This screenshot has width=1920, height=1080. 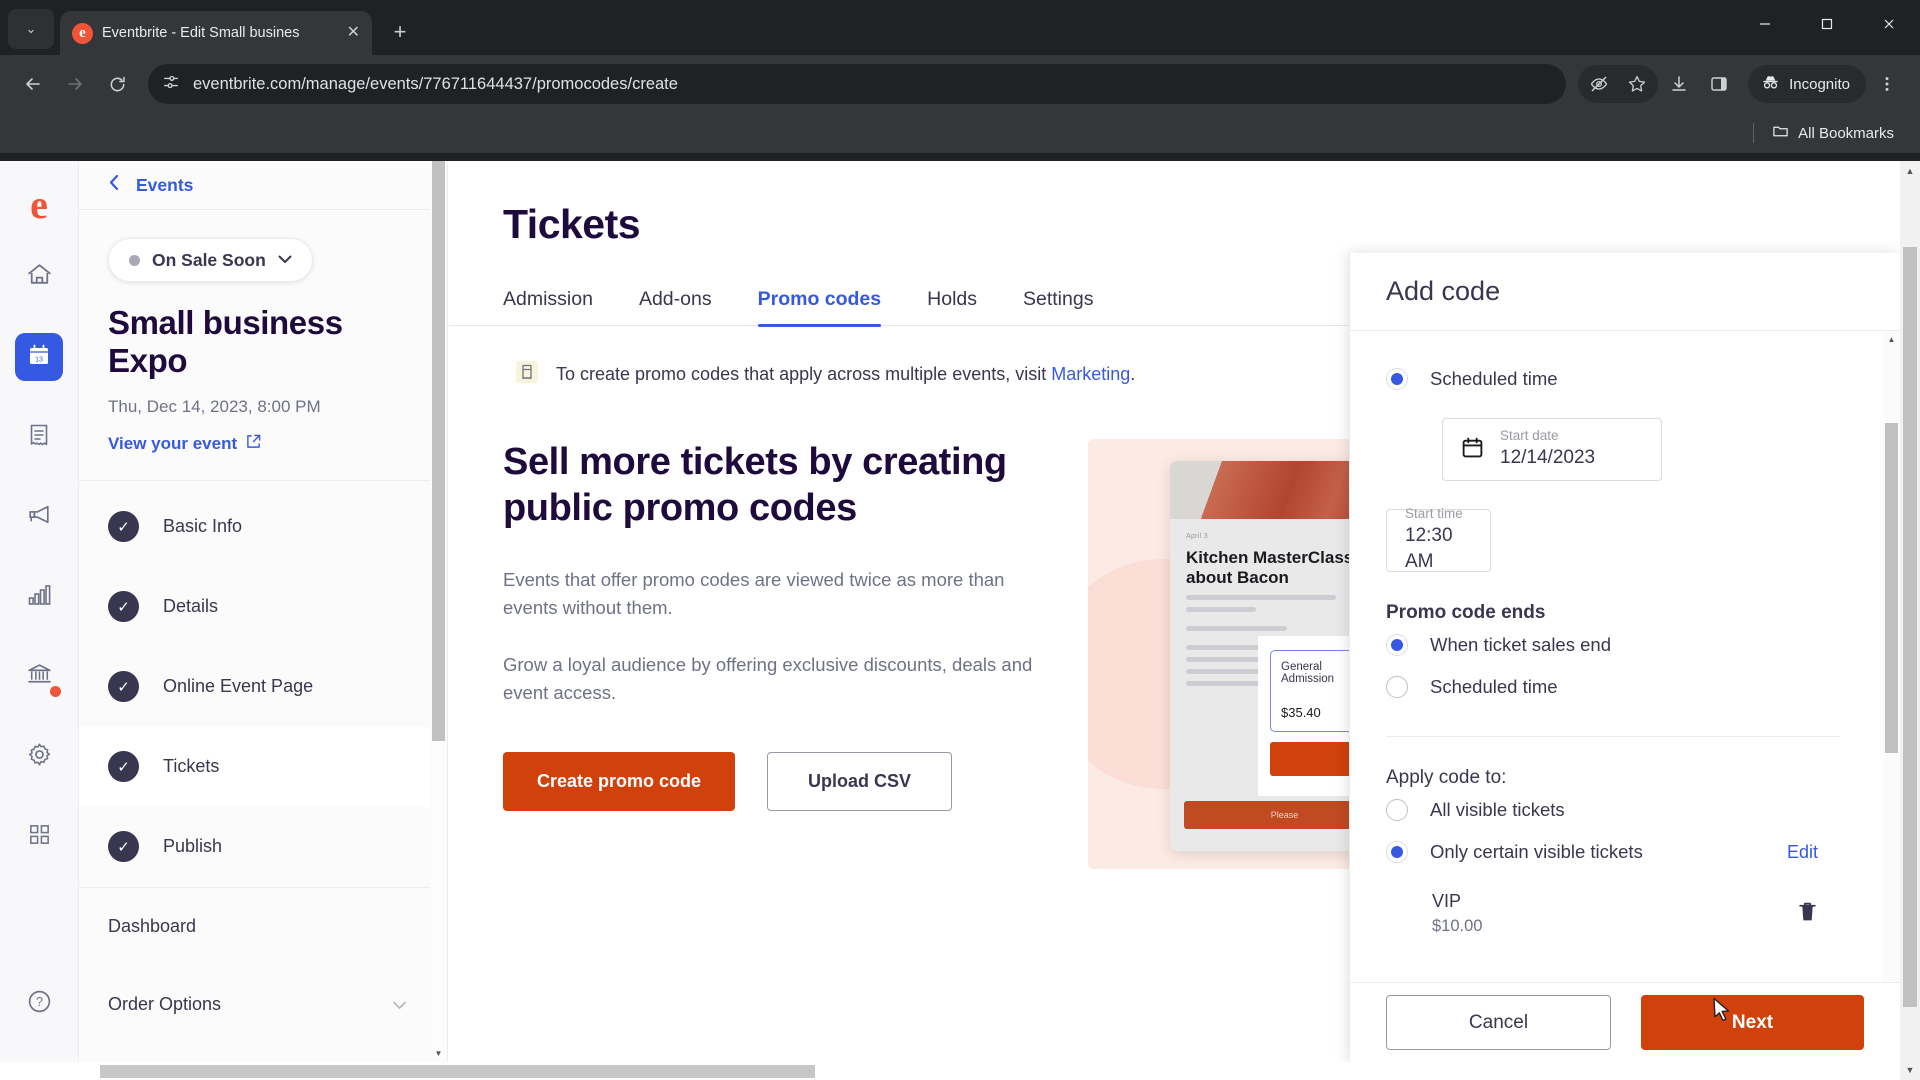 What do you see at coordinates (1446, 777) in the screenshot?
I see `apply-code-to-title: Apply code to:` at bounding box center [1446, 777].